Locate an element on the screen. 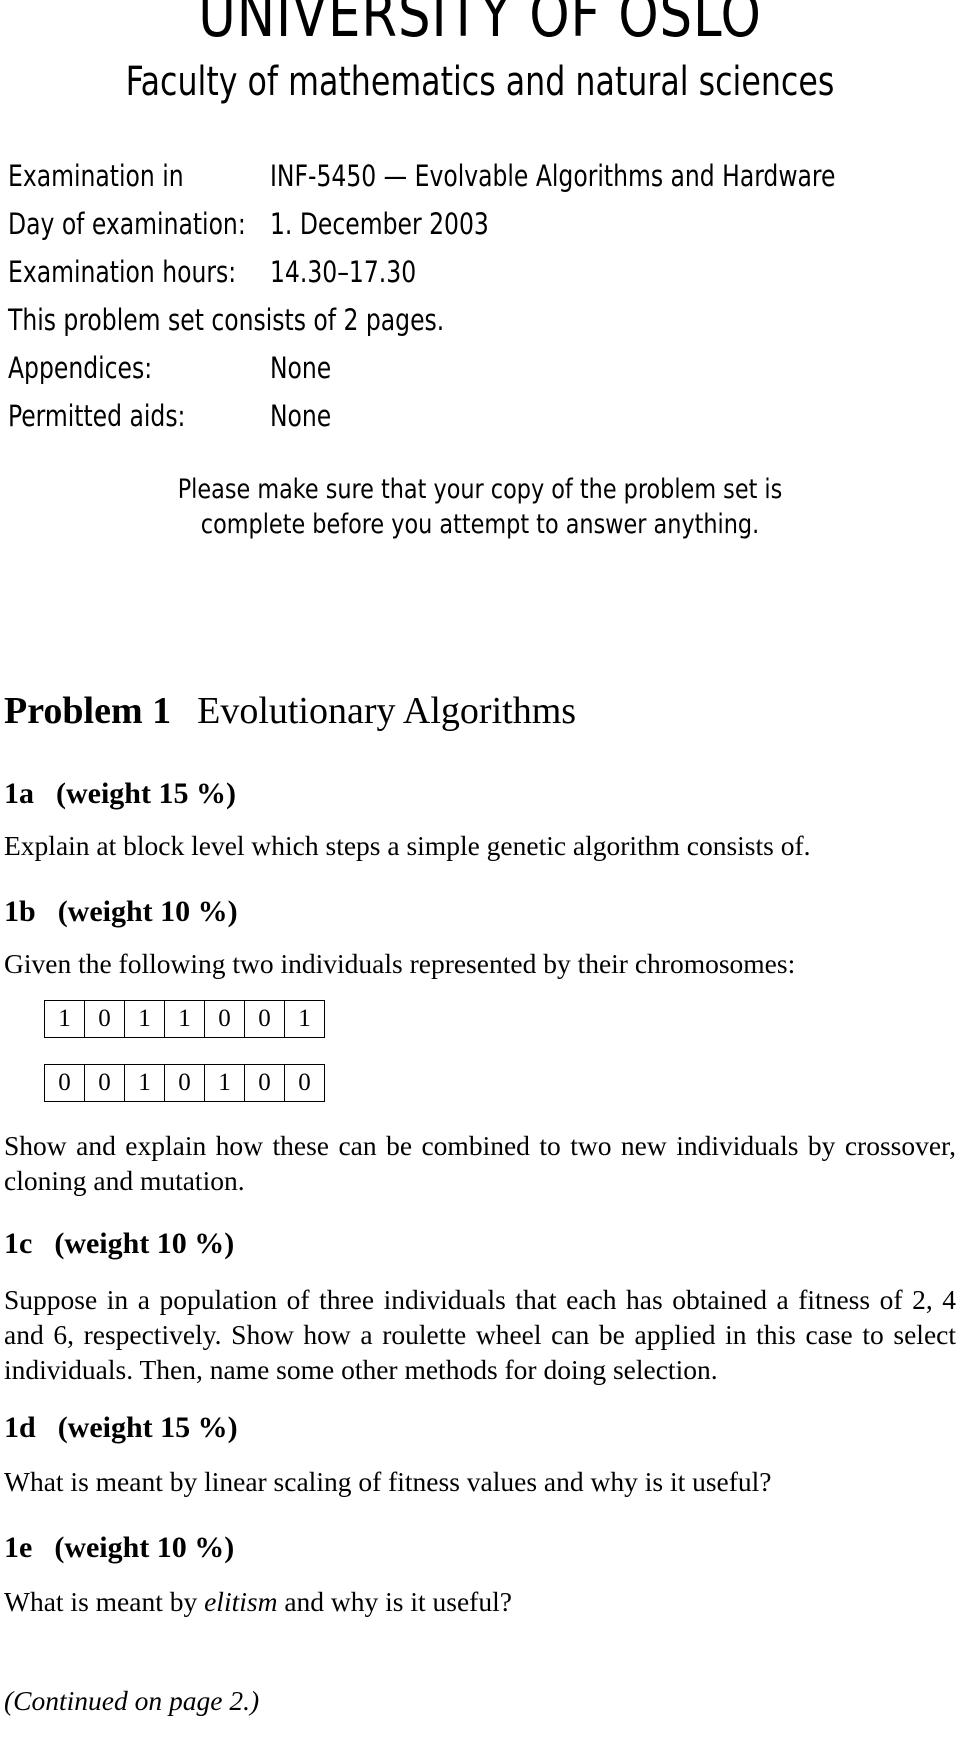 This screenshot has height=1746, width=960. chromosome-1-cell-0: 1 is located at coordinates (64, 1019).